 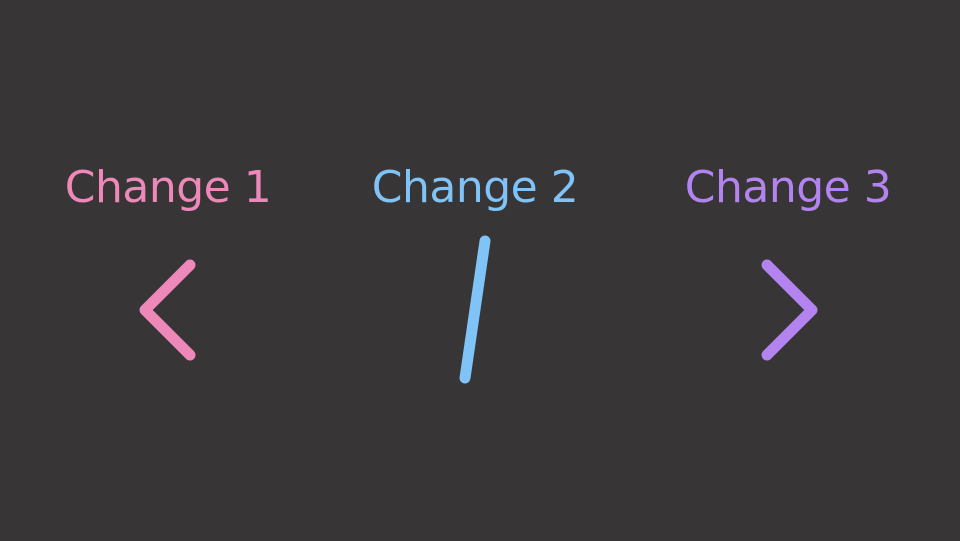 I want to click on chevron-left-icon, so click(x=167, y=310).